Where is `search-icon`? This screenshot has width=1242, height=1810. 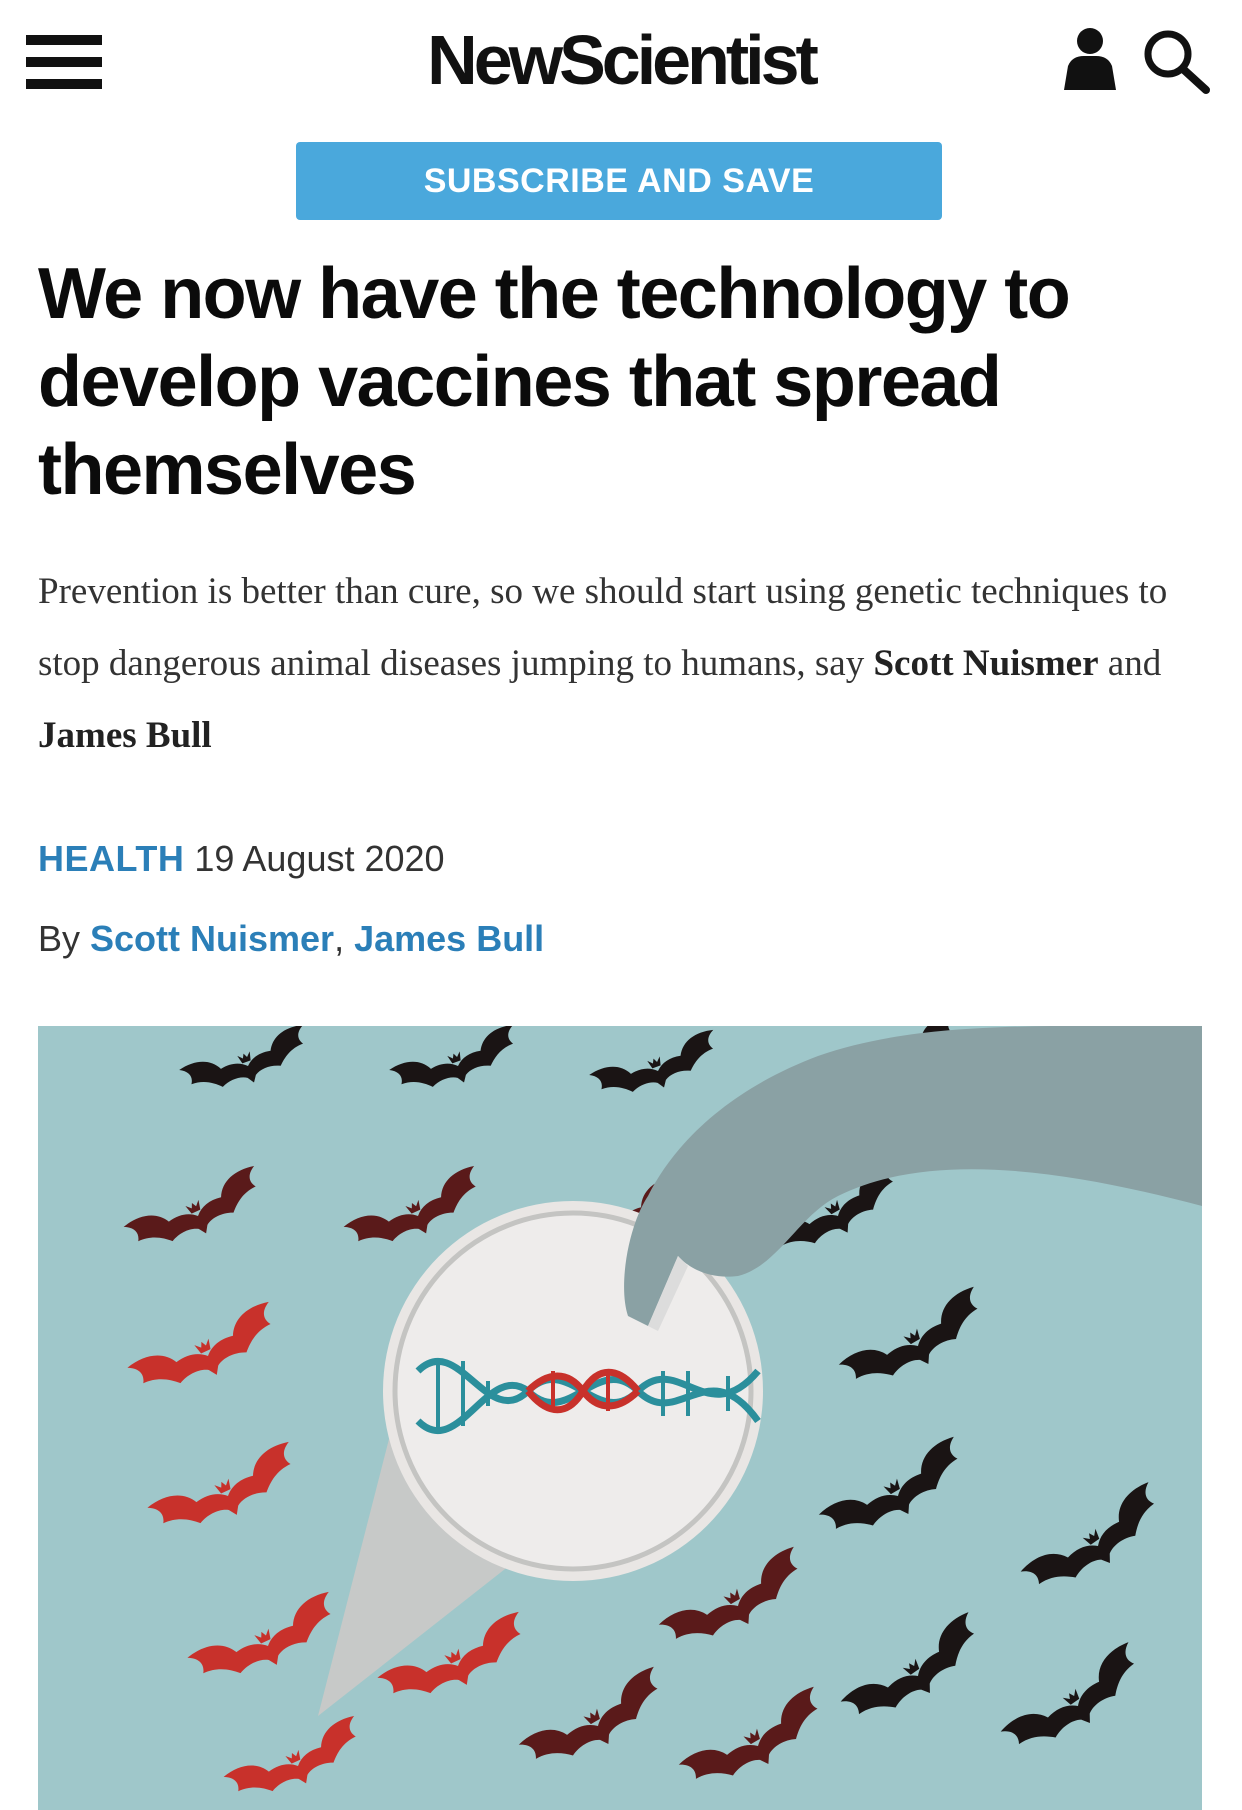
search-icon is located at coordinates (1176, 61).